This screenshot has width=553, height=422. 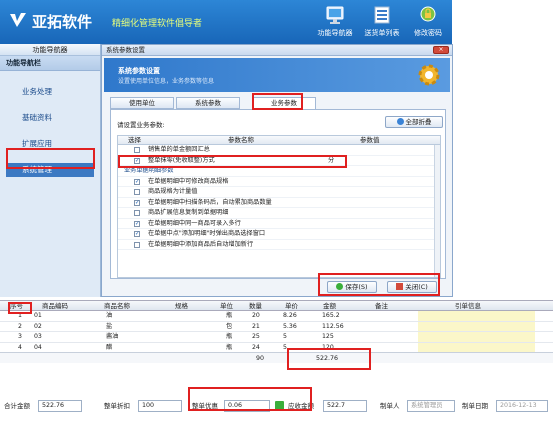 What do you see at coordinates (38, 327) in the screenshot?
I see `order-cell-code: 02` at bounding box center [38, 327].